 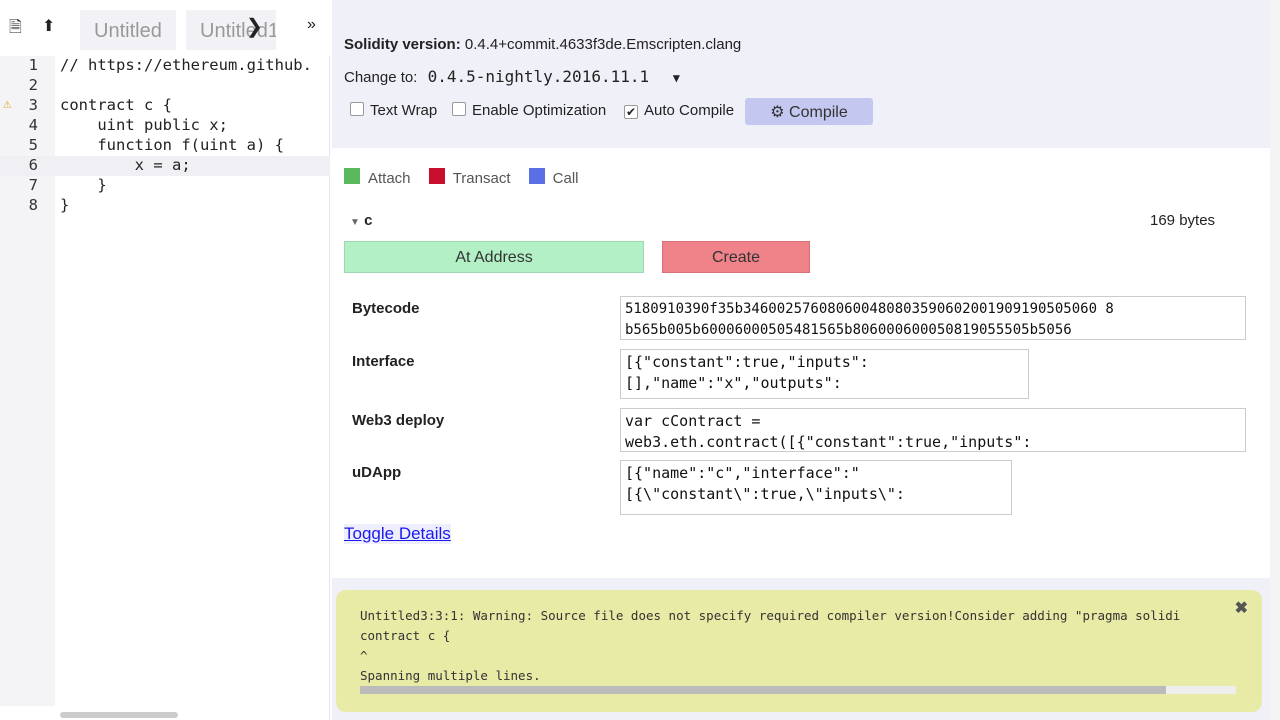 What do you see at coordinates (368, 220) in the screenshot?
I see `contract-name: c` at bounding box center [368, 220].